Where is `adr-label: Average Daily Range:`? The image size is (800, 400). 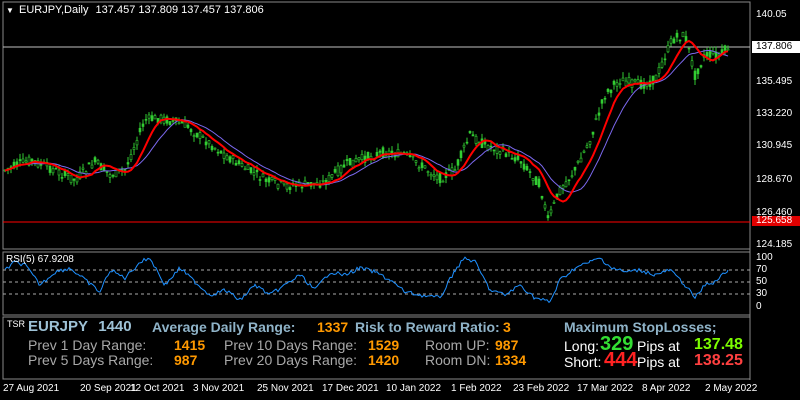
adr-label: Average Daily Range: is located at coordinates (224, 327).